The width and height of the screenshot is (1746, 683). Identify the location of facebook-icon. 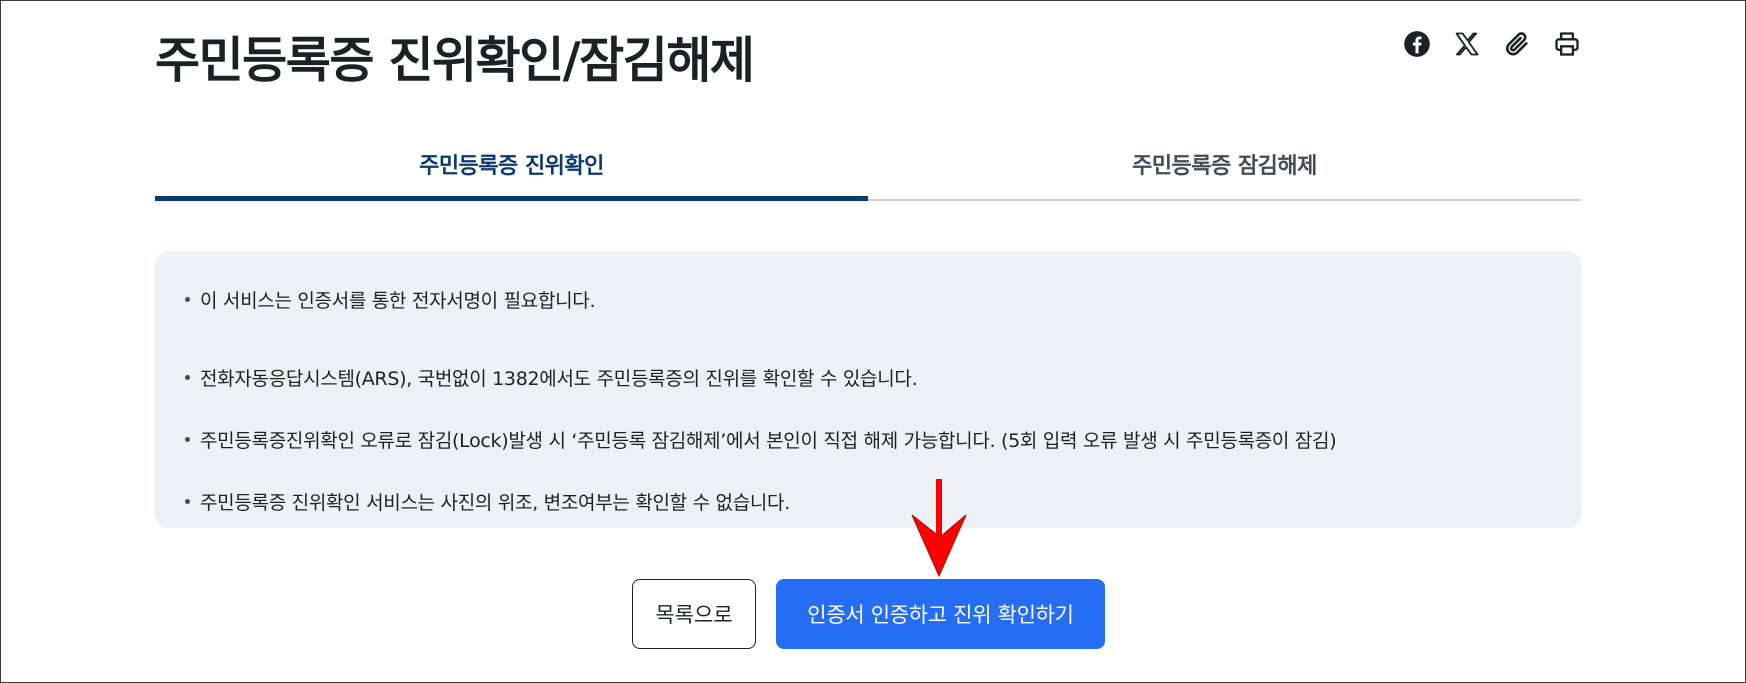
(1417, 44).